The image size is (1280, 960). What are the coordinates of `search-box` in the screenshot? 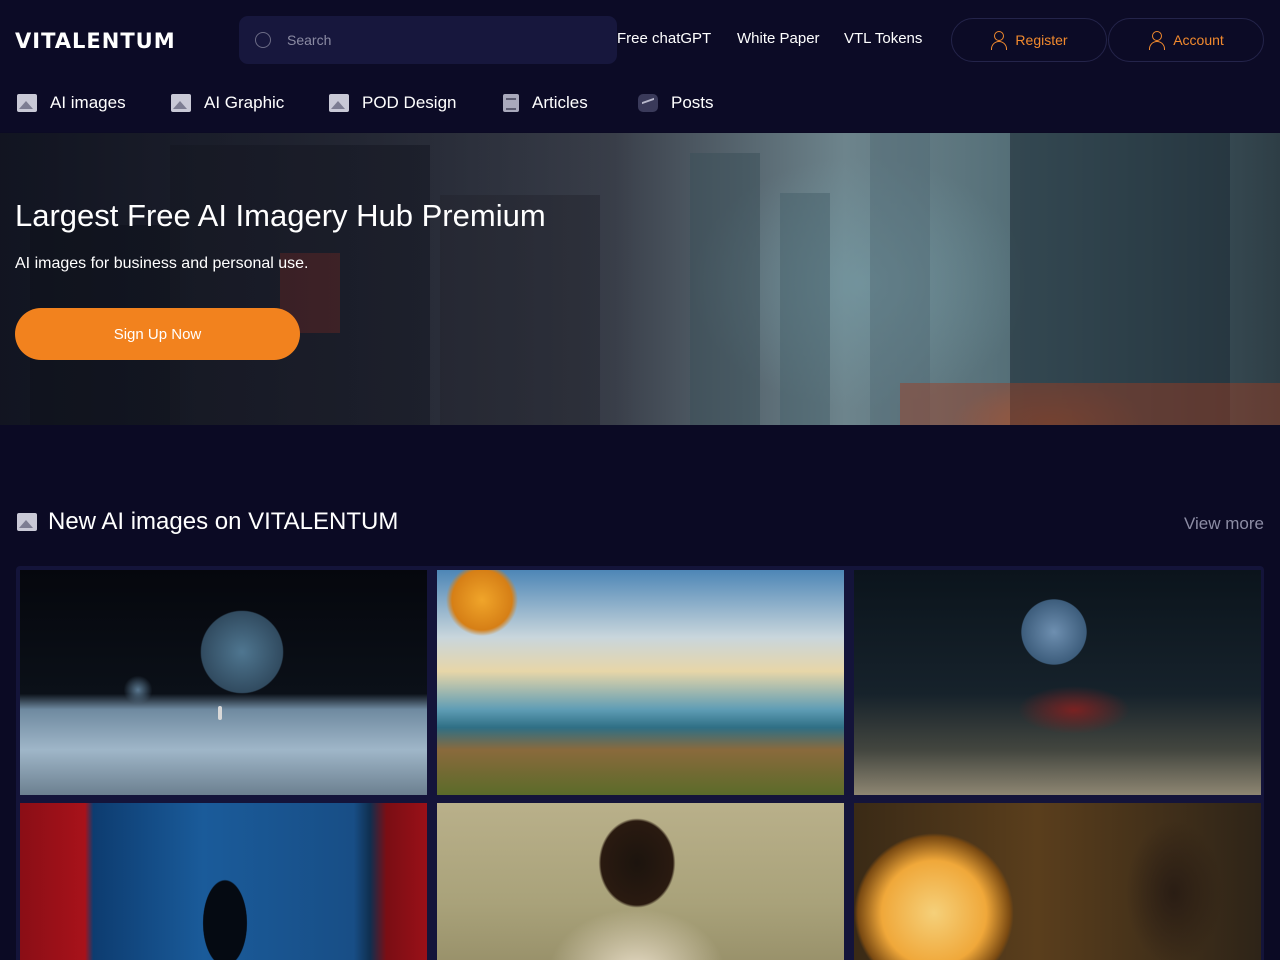 It's located at (428, 40).